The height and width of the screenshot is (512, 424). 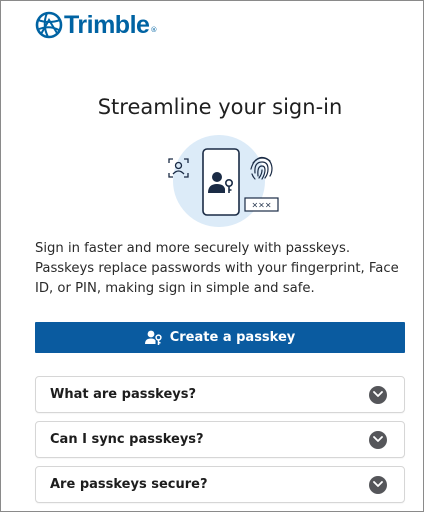 What do you see at coordinates (107, 25) in the screenshot?
I see `brand-name: Trimble` at bounding box center [107, 25].